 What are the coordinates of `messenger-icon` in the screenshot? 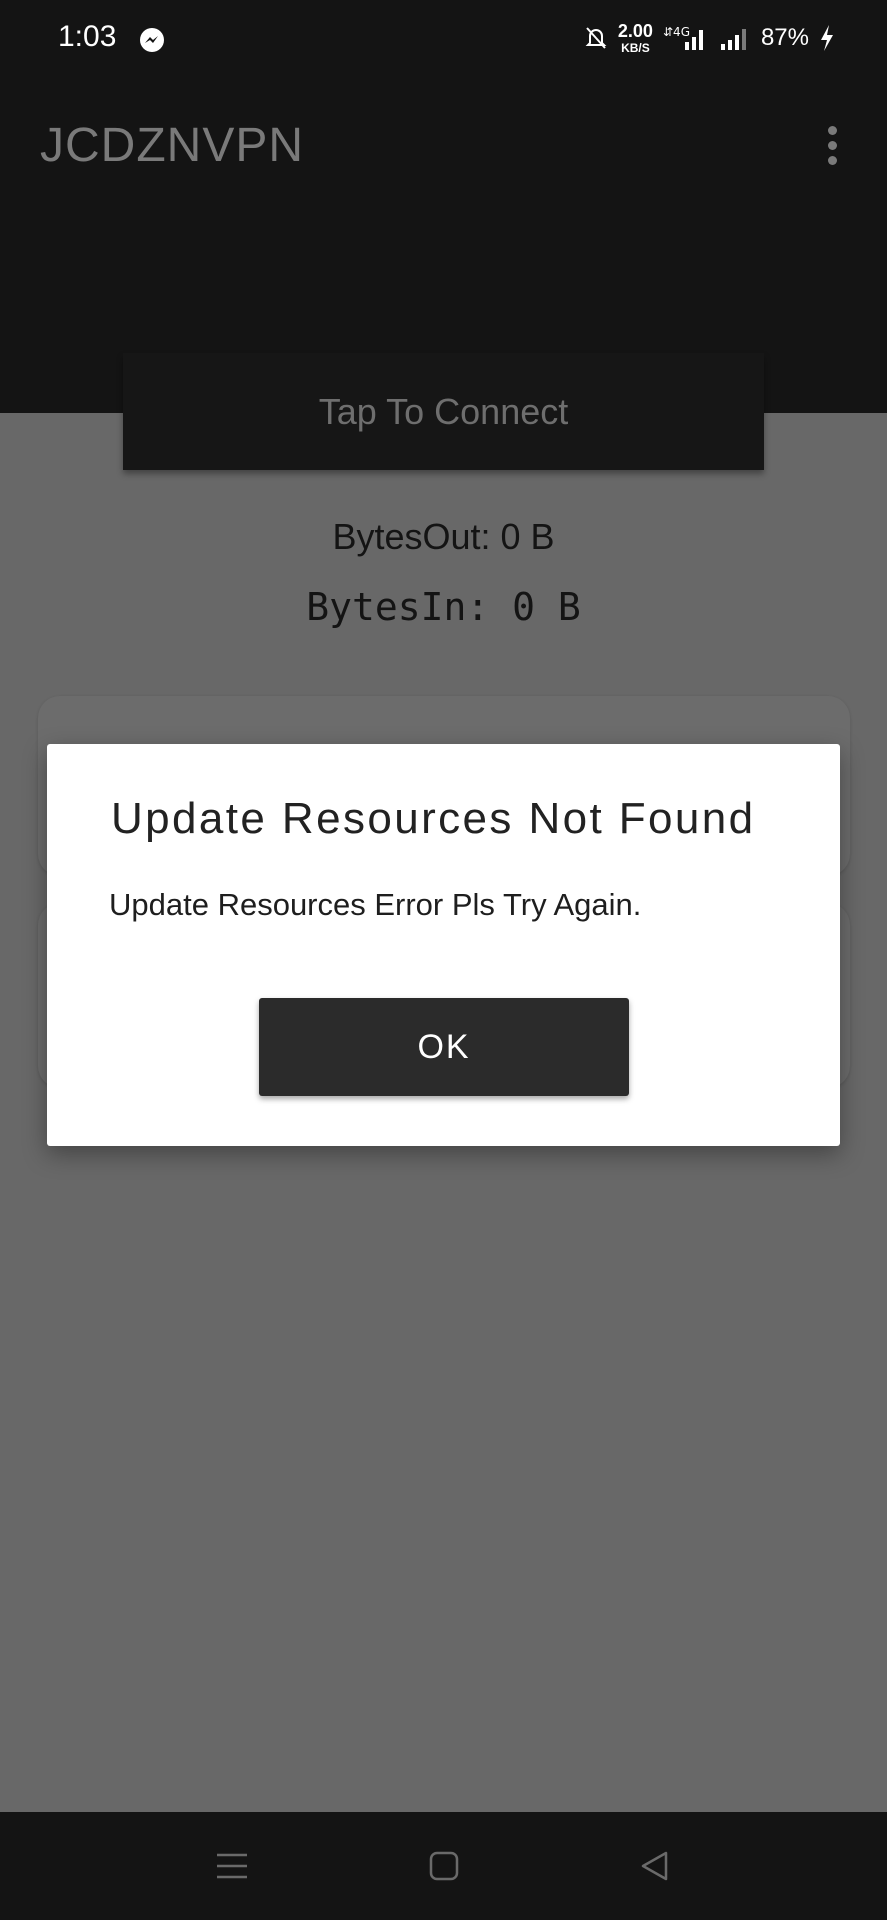 It's located at (152, 40).